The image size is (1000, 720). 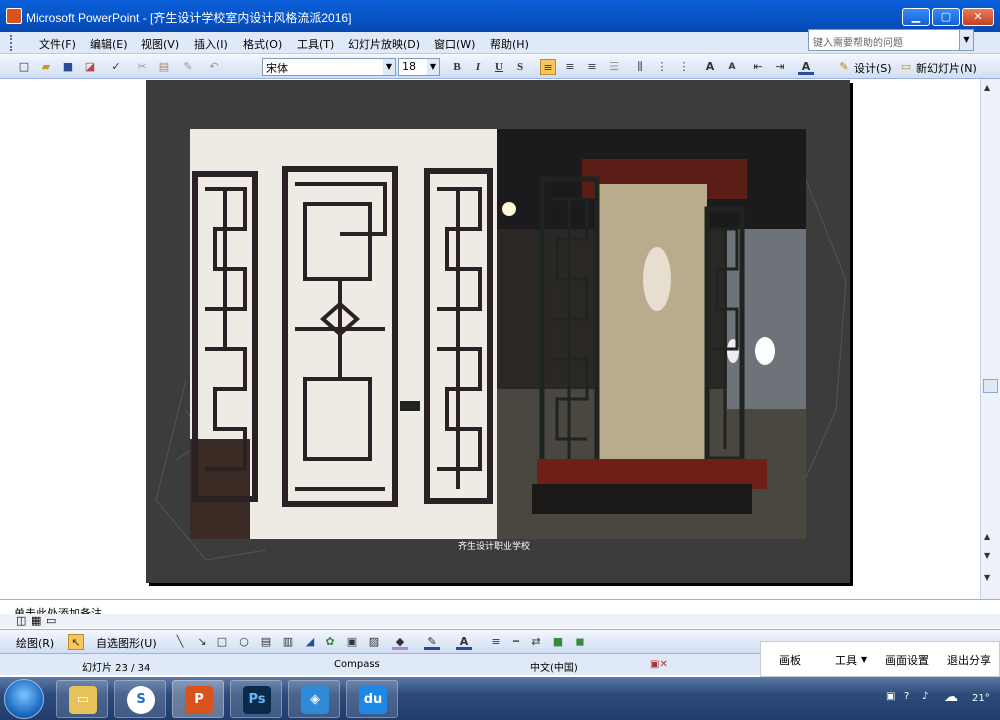 I want to click on tray-help-icon: ?, so click(x=906, y=696).